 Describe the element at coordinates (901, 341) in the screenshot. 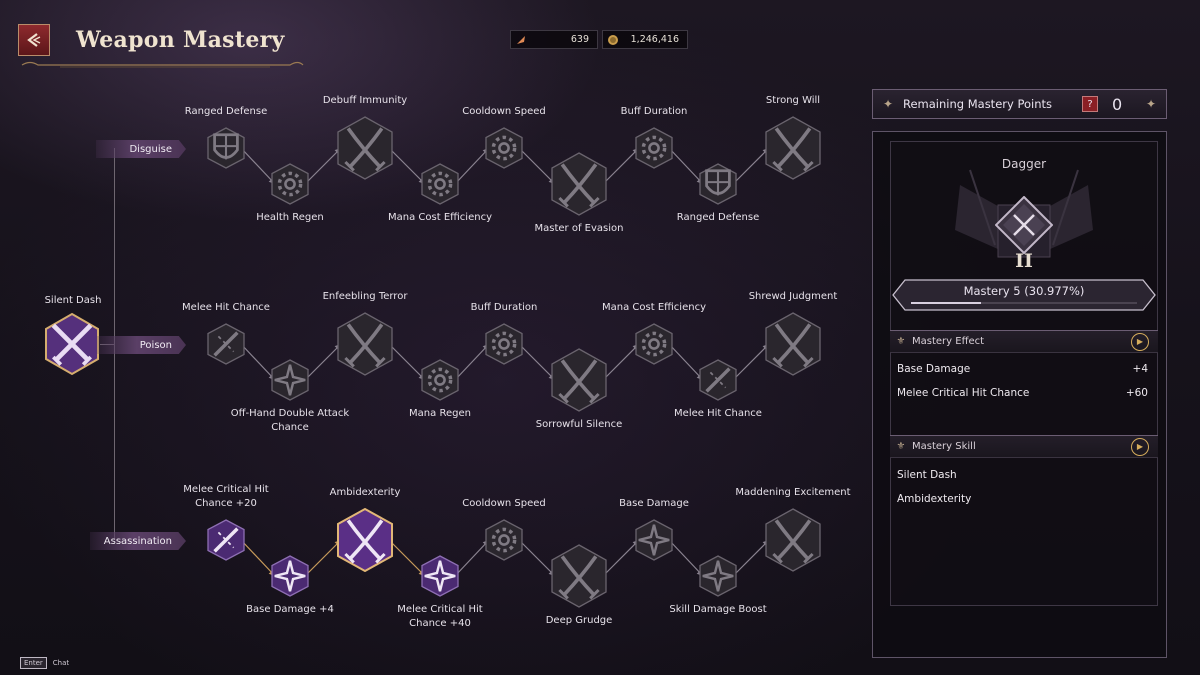

I see `fleur-ornament-icon: ⚜` at that location.